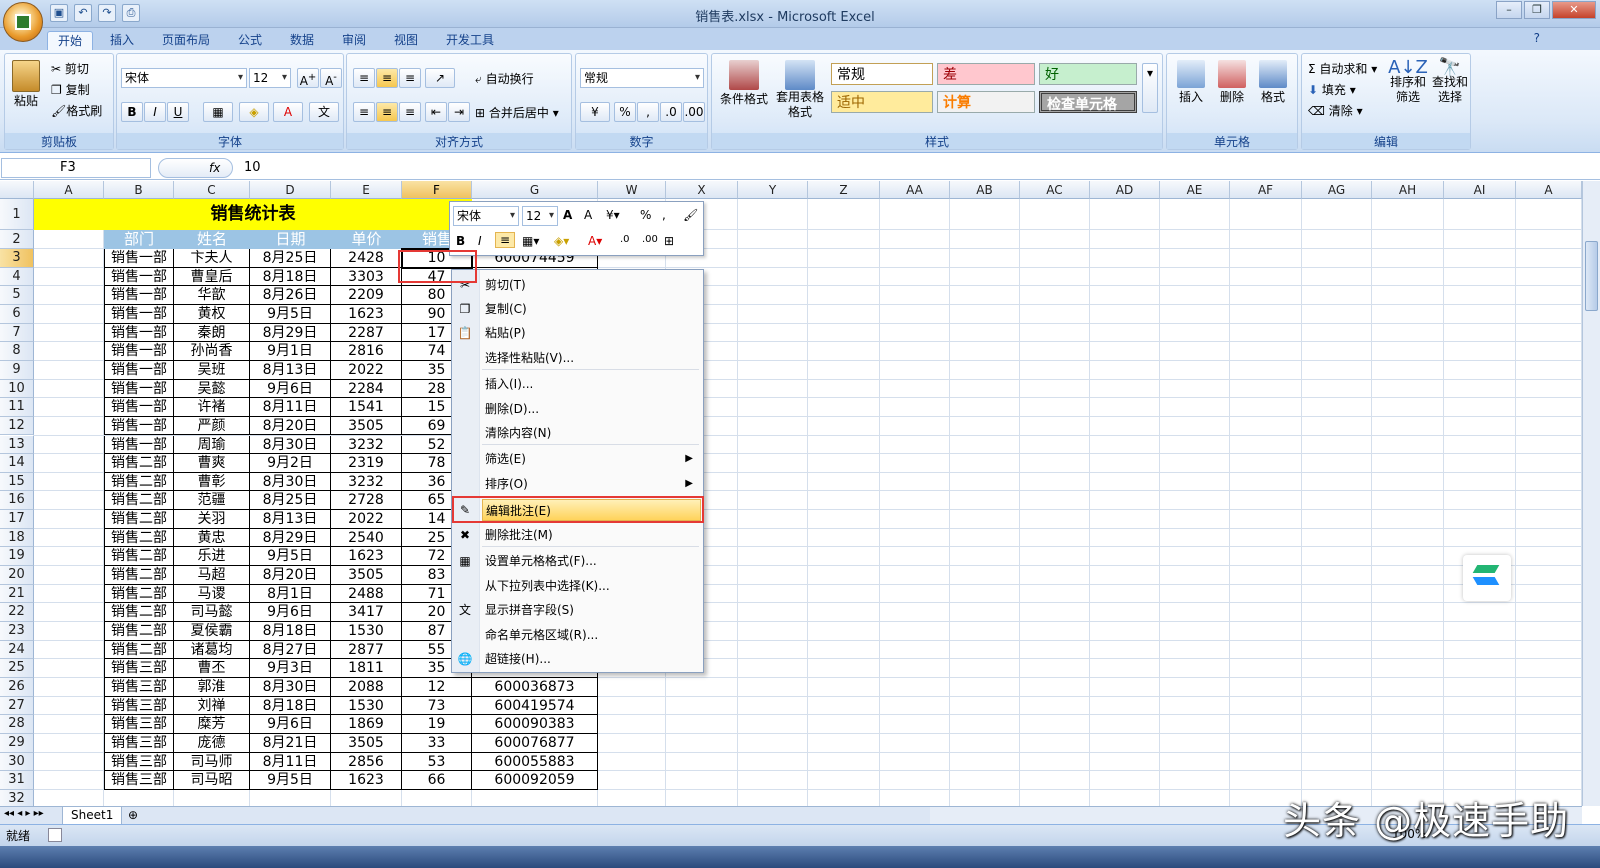 The height and width of the screenshot is (868, 1600). What do you see at coordinates (1408, 190) in the screenshot?
I see `column-header: AH` at bounding box center [1408, 190].